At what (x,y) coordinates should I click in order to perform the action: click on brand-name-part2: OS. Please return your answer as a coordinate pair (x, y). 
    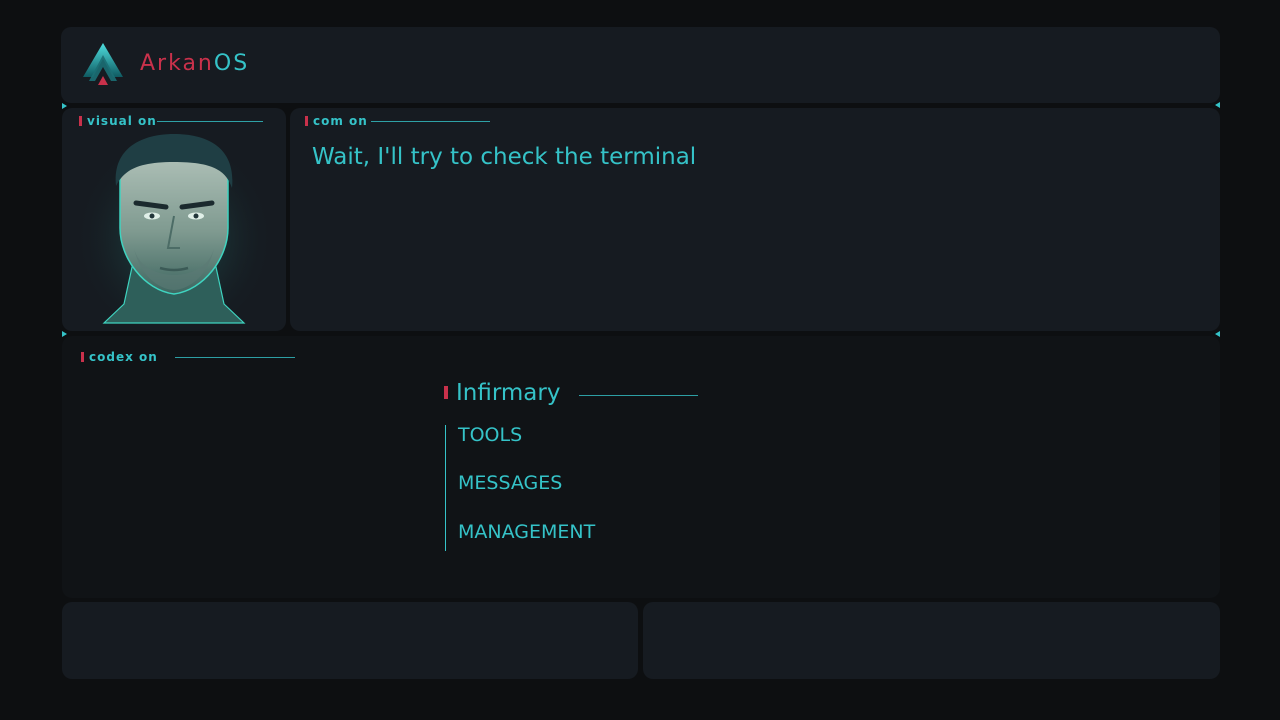
    Looking at the image, I should click on (231, 63).